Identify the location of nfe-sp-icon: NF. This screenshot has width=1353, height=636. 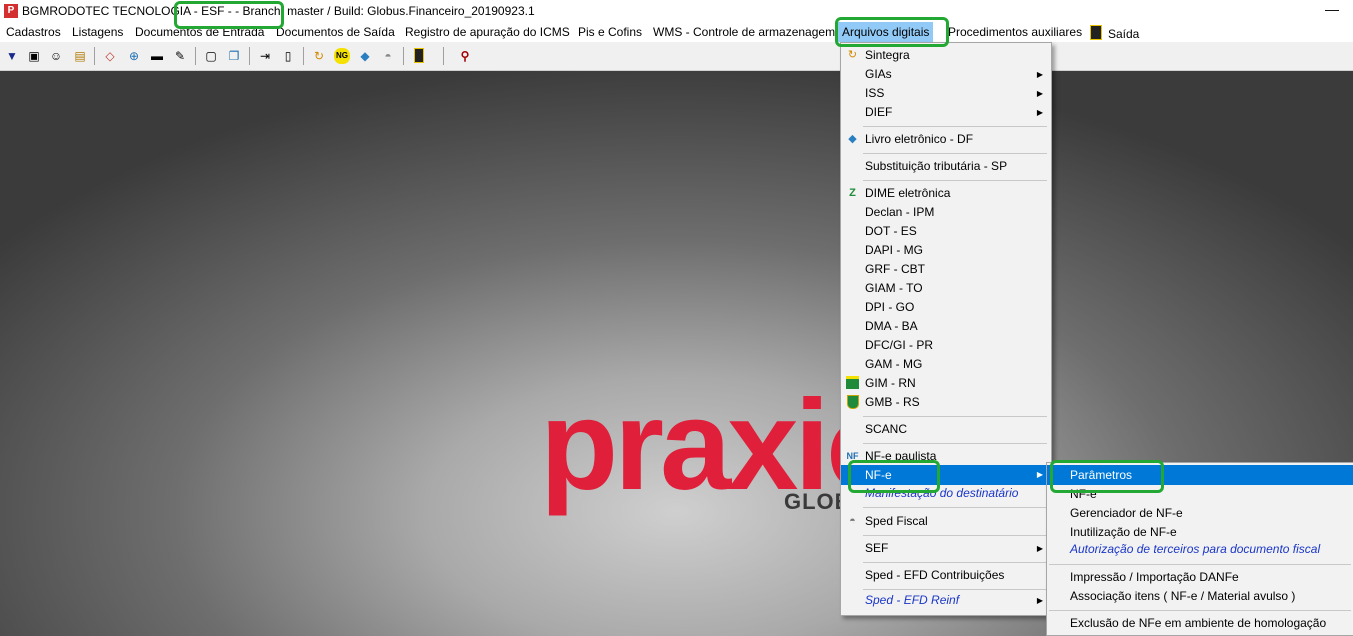
(852, 456).